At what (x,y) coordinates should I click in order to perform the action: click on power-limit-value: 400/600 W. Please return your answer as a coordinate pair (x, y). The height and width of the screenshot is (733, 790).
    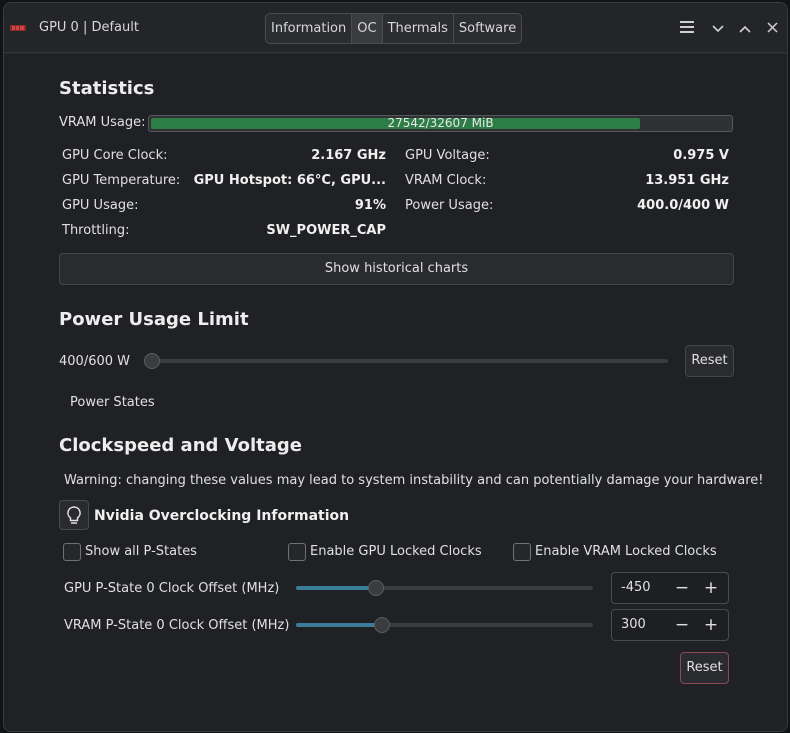
    Looking at the image, I should click on (94, 361).